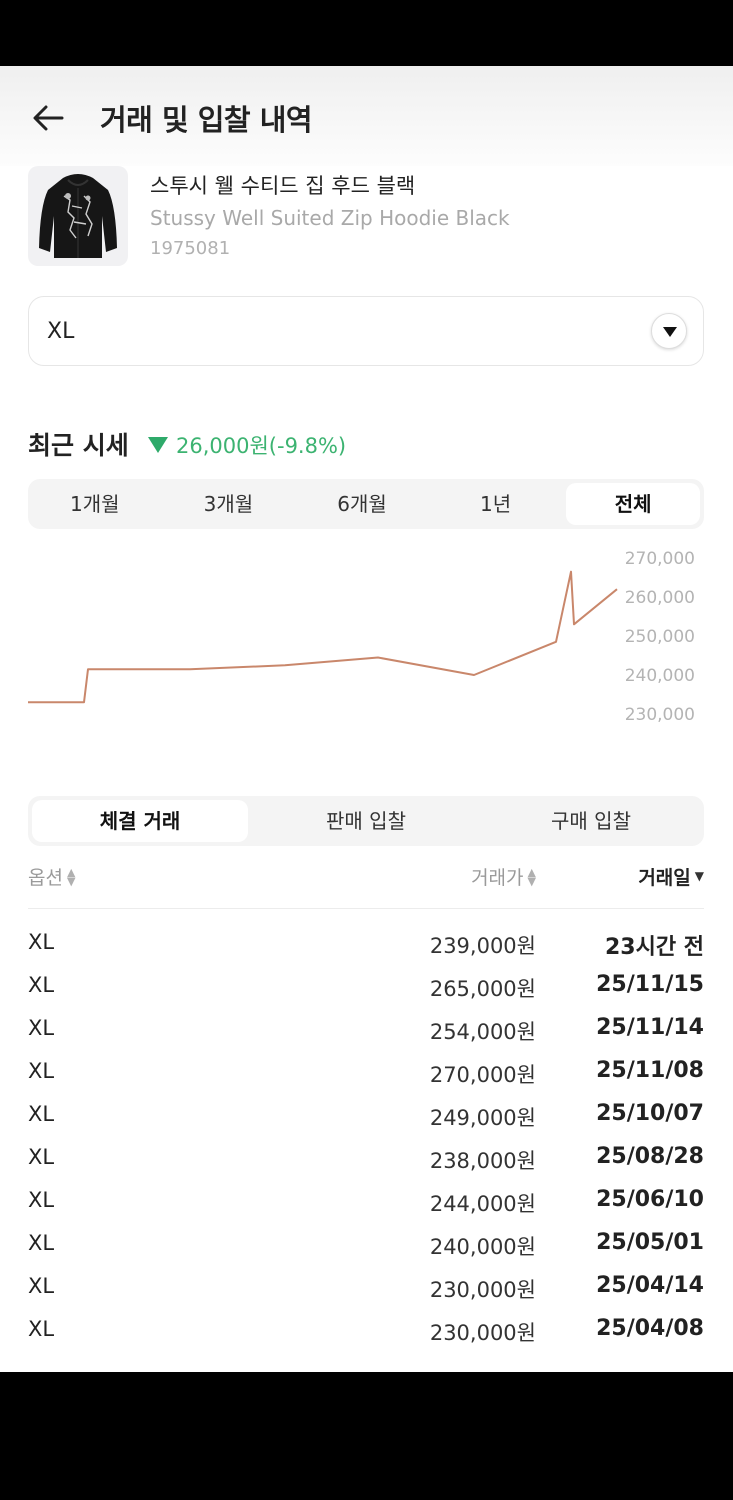  Describe the element at coordinates (591, 821) in the screenshot. I see `tab-buy-bids: 구매 입찰` at that location.